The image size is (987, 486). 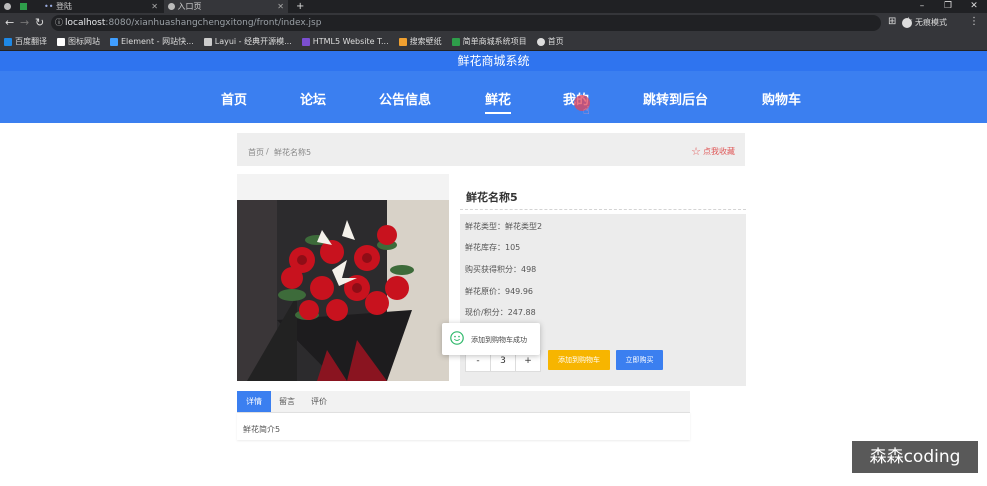 What do you see at coordinates (948, 6) in the screenshot?
I see `restore-icon: ❐` at bounding box center [948, 6].